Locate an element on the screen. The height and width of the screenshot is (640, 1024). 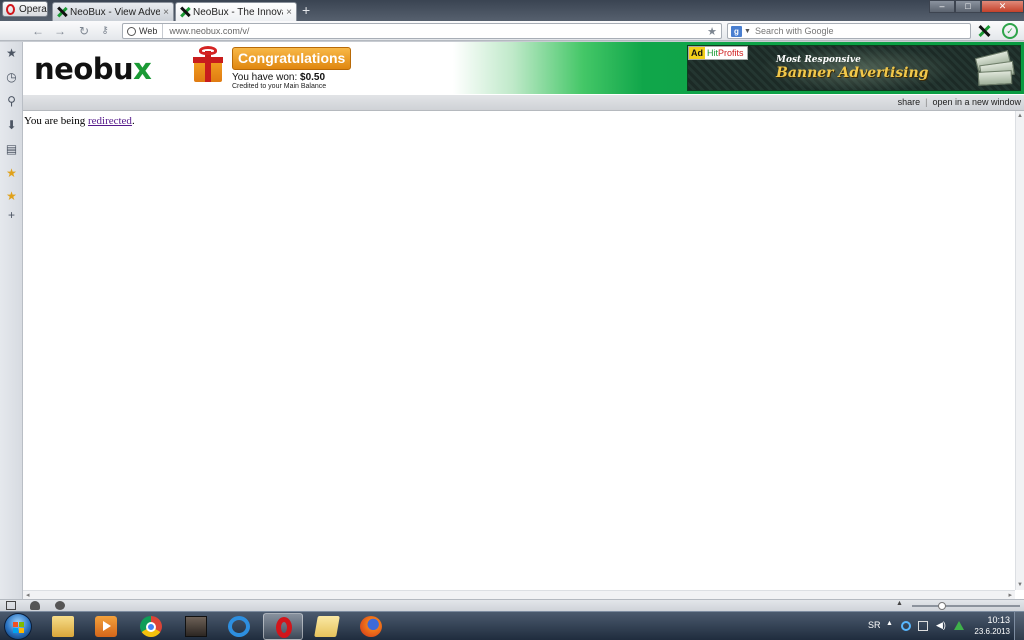
window-controls: – □ ✕ is located at coordinates (976, 6).